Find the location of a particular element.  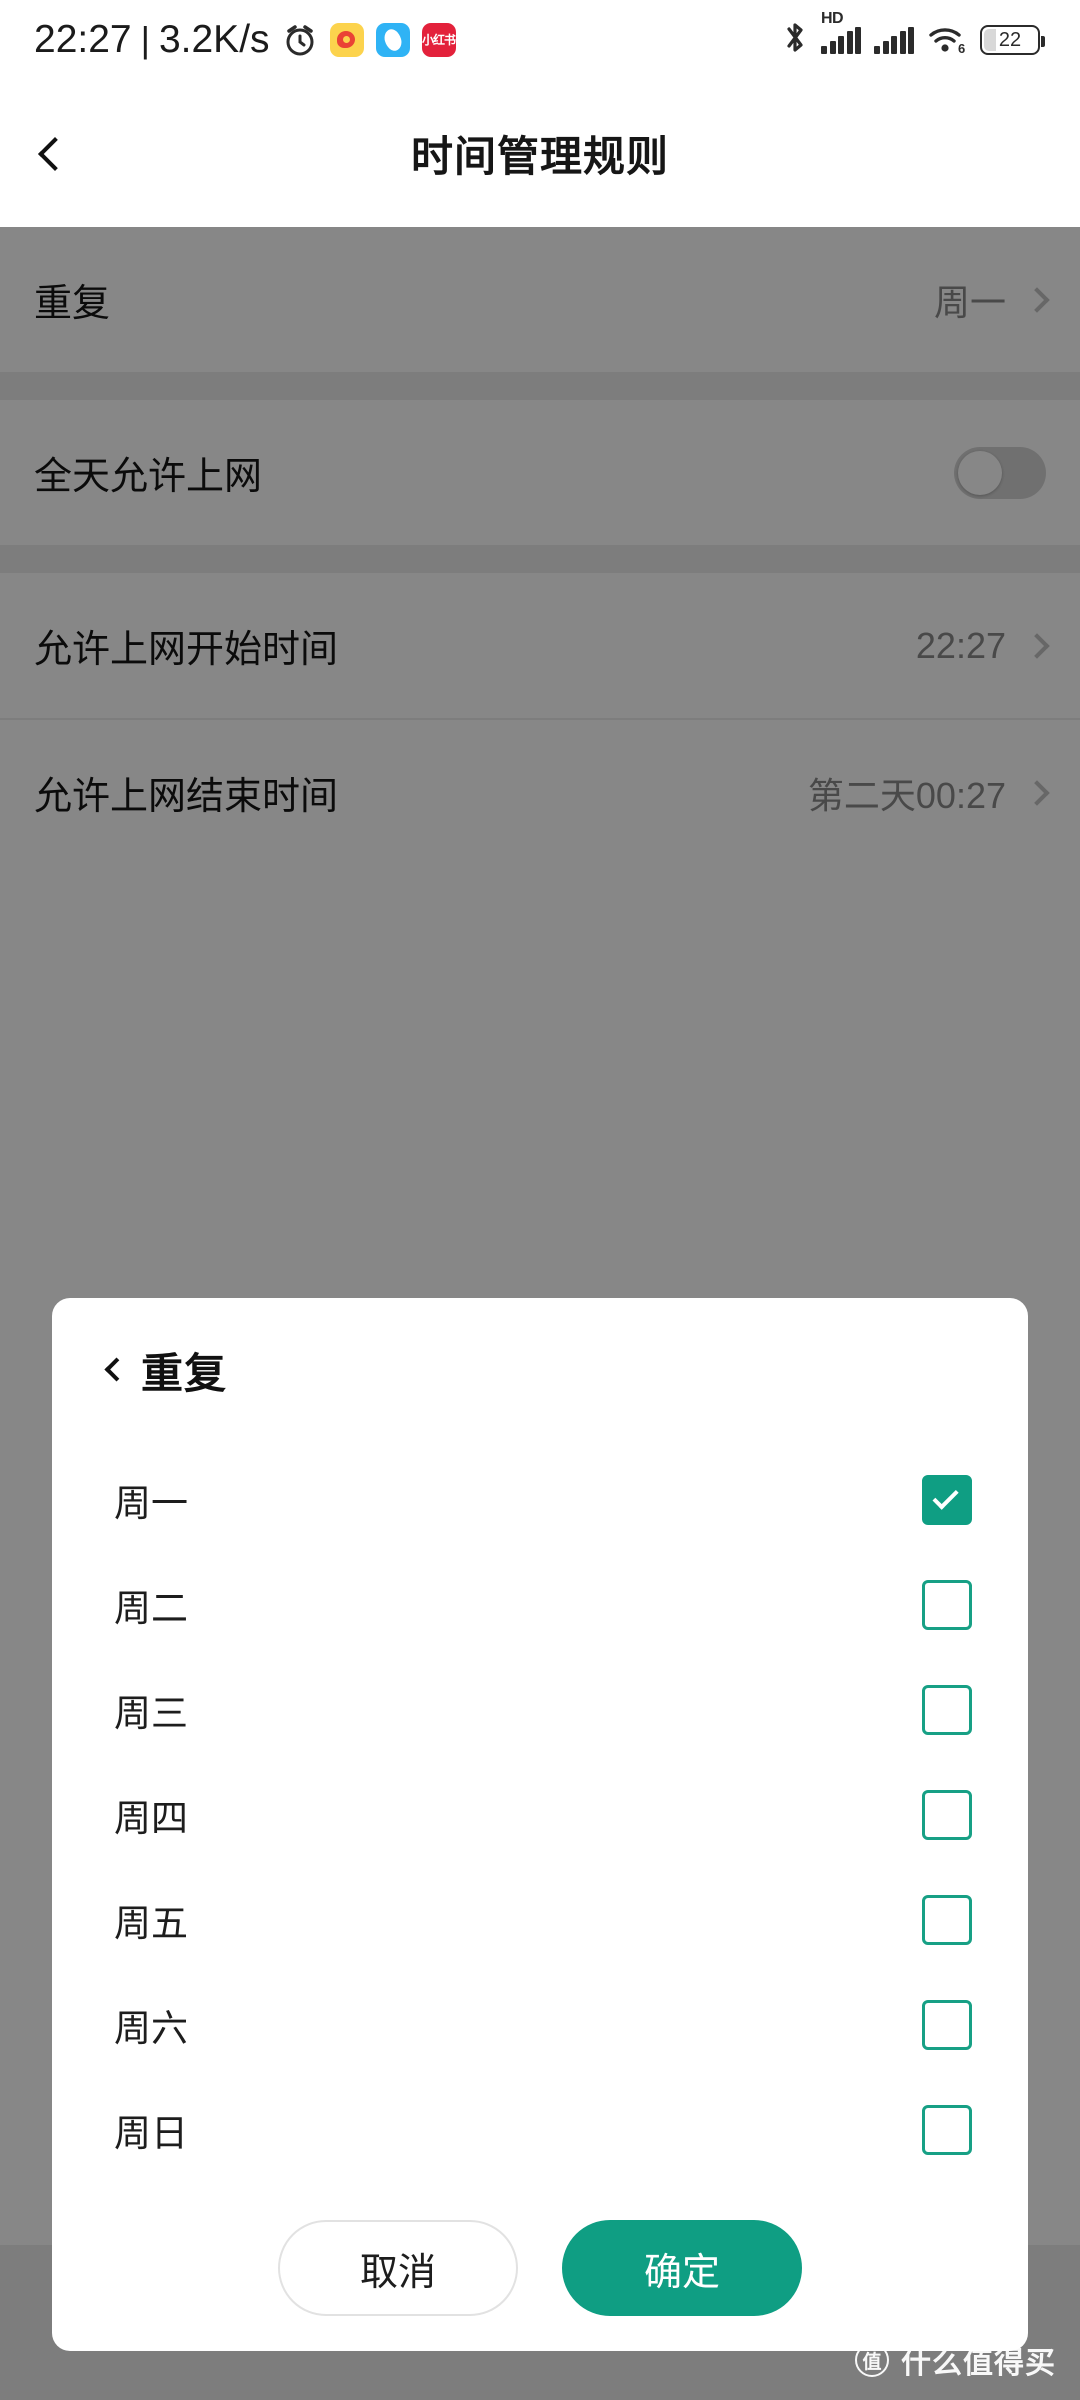

day-label: 周四 is located at coordinates (151, 1818).